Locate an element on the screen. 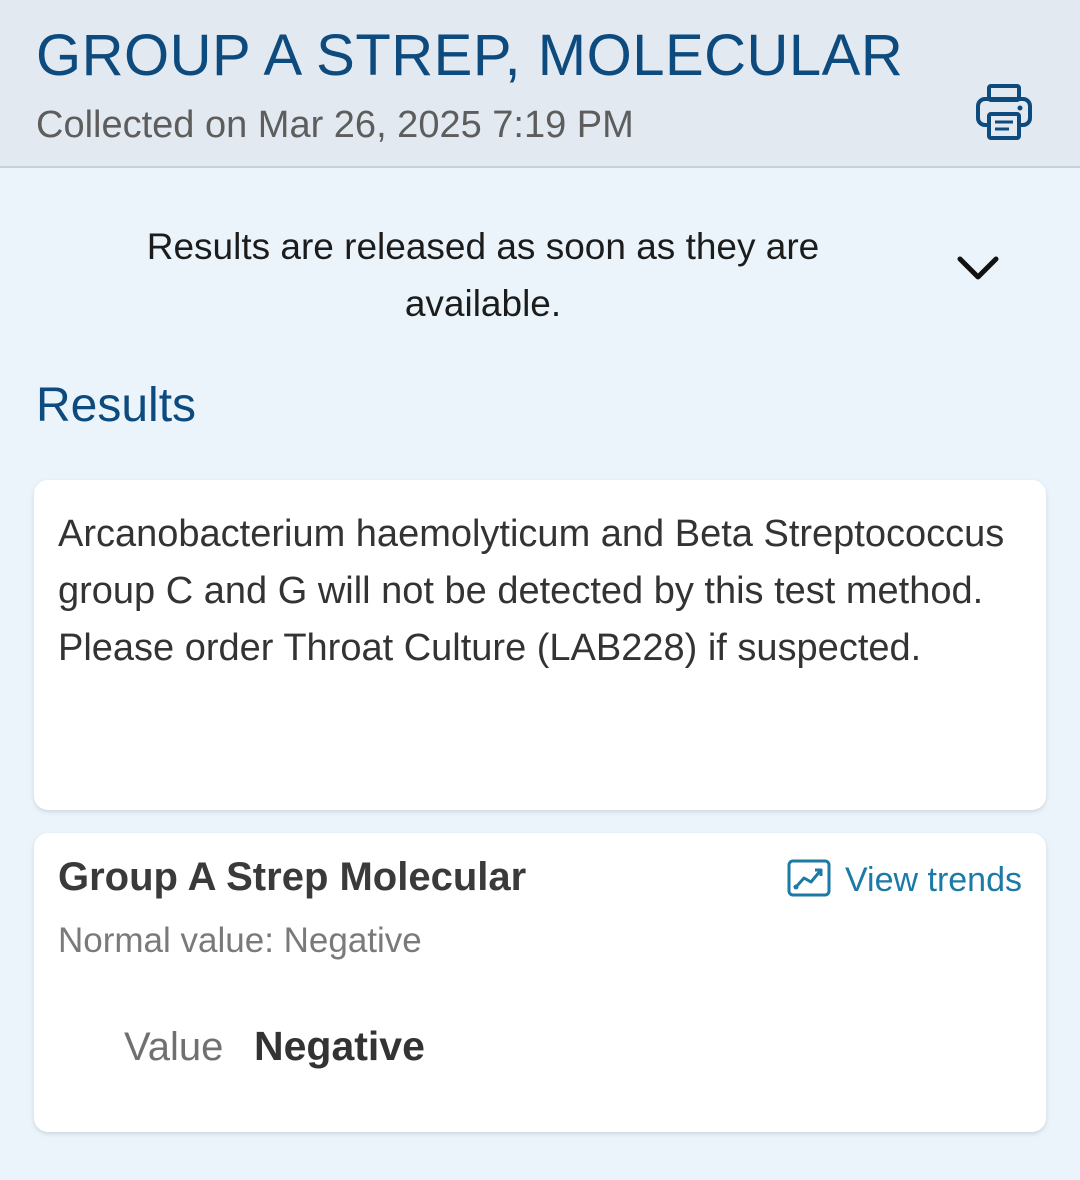 This screenshot has height=1180, width=1080. expand-notice-button is located at coordinates (978, 270).